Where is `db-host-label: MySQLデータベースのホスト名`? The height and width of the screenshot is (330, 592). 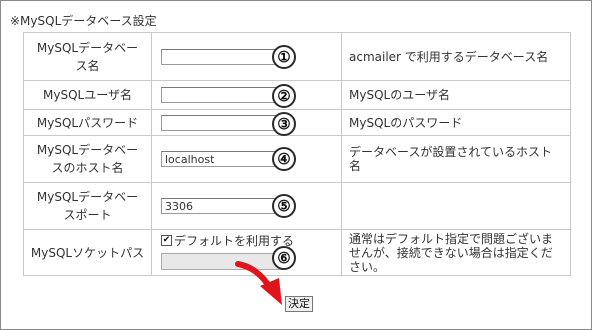
db-host-label: MySQLデータベースのホスト名 is located at coordinates (87, 159).